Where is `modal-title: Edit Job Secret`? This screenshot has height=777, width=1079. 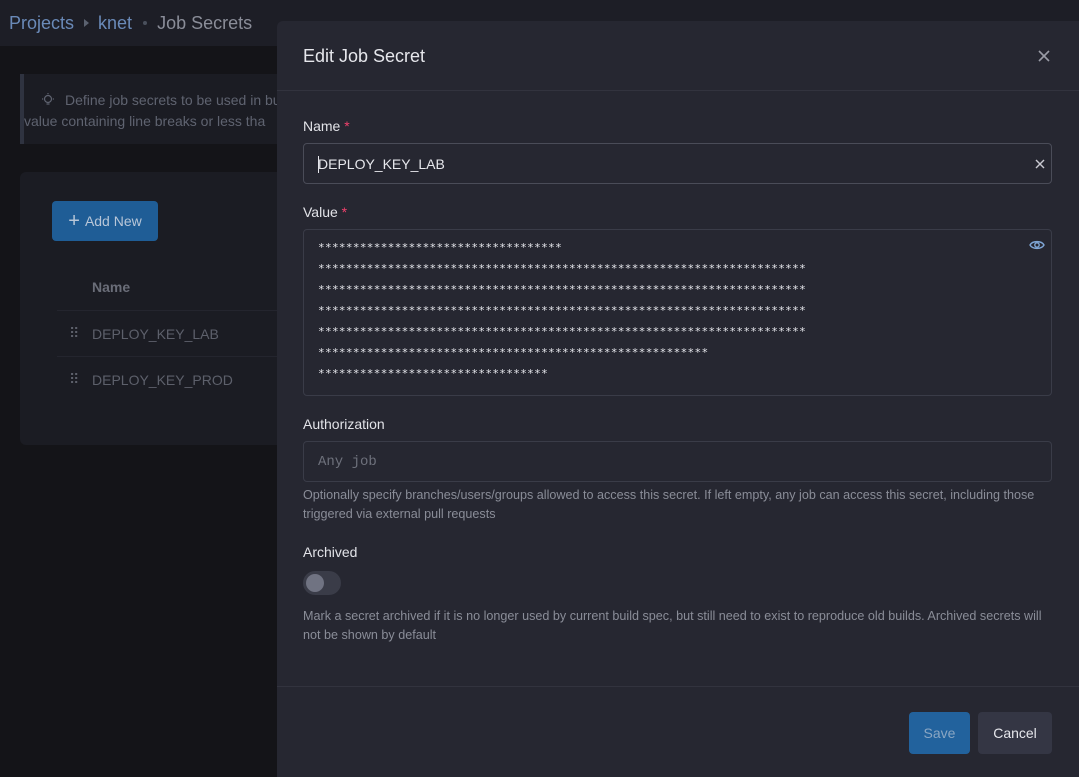
modal-title: Edit Job Secret is located at coordinates (364, 56).